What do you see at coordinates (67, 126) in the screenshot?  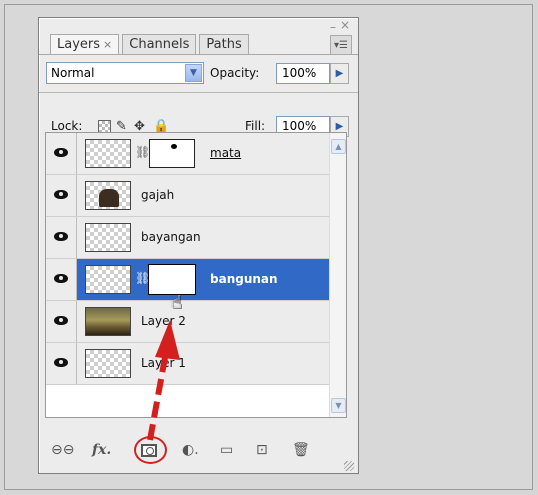 I see `lock-label: Lock:` at bounding box center [67, 126].